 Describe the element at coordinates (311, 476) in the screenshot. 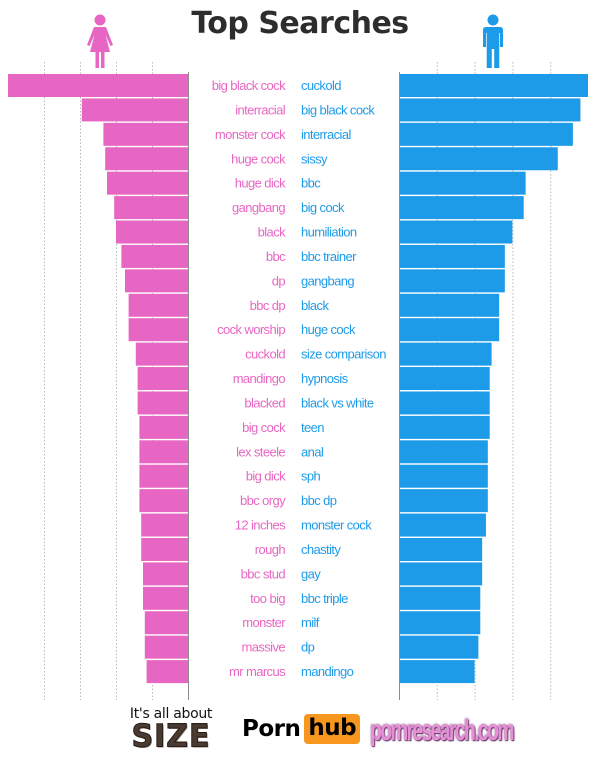

I see `label-men-17: sph` at that location.